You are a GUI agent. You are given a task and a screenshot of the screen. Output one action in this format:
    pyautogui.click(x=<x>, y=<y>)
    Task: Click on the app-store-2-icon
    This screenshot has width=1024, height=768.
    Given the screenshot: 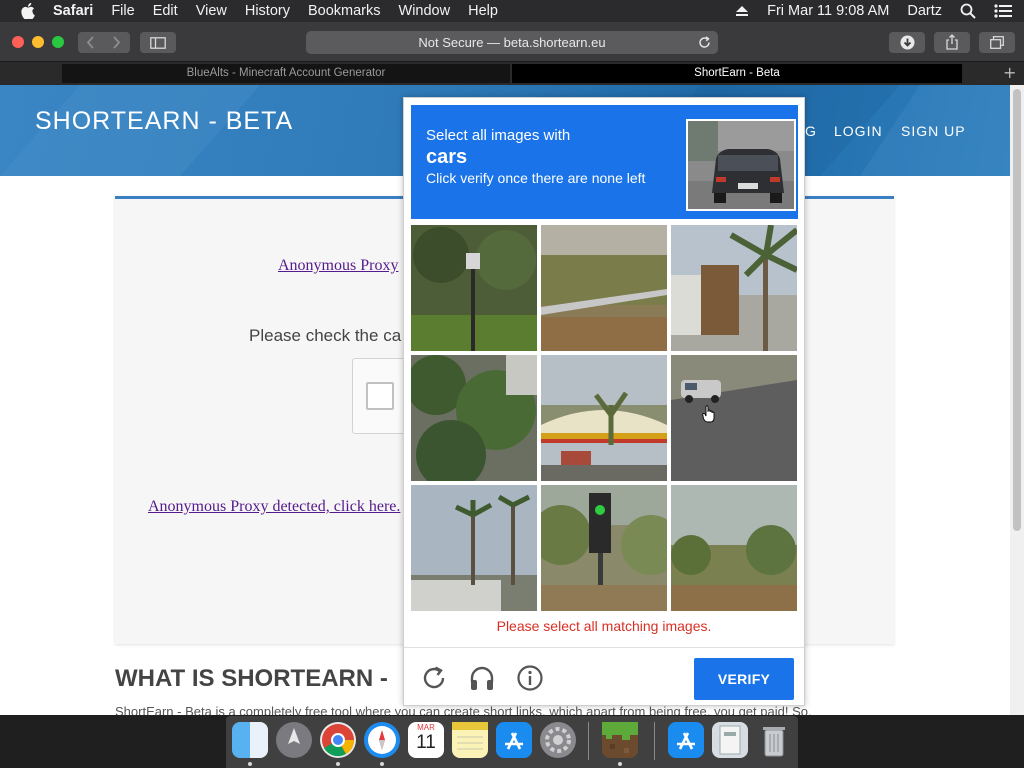 What is the action you would take?
    pyautogui.click(x=686, y=740)
    